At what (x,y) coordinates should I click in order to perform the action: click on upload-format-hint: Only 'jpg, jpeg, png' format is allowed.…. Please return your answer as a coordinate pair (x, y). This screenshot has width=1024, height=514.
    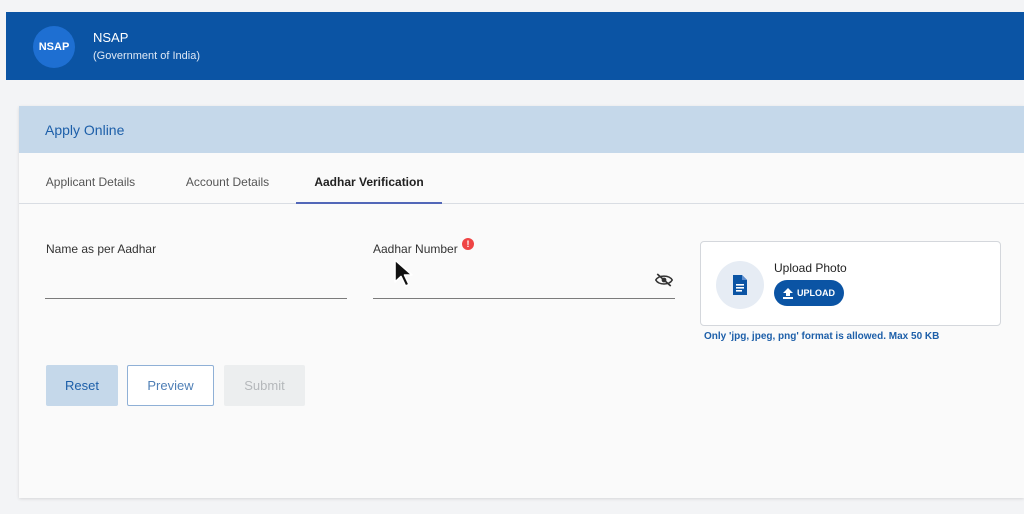
    Looking at the image, I should click on (822, 336).